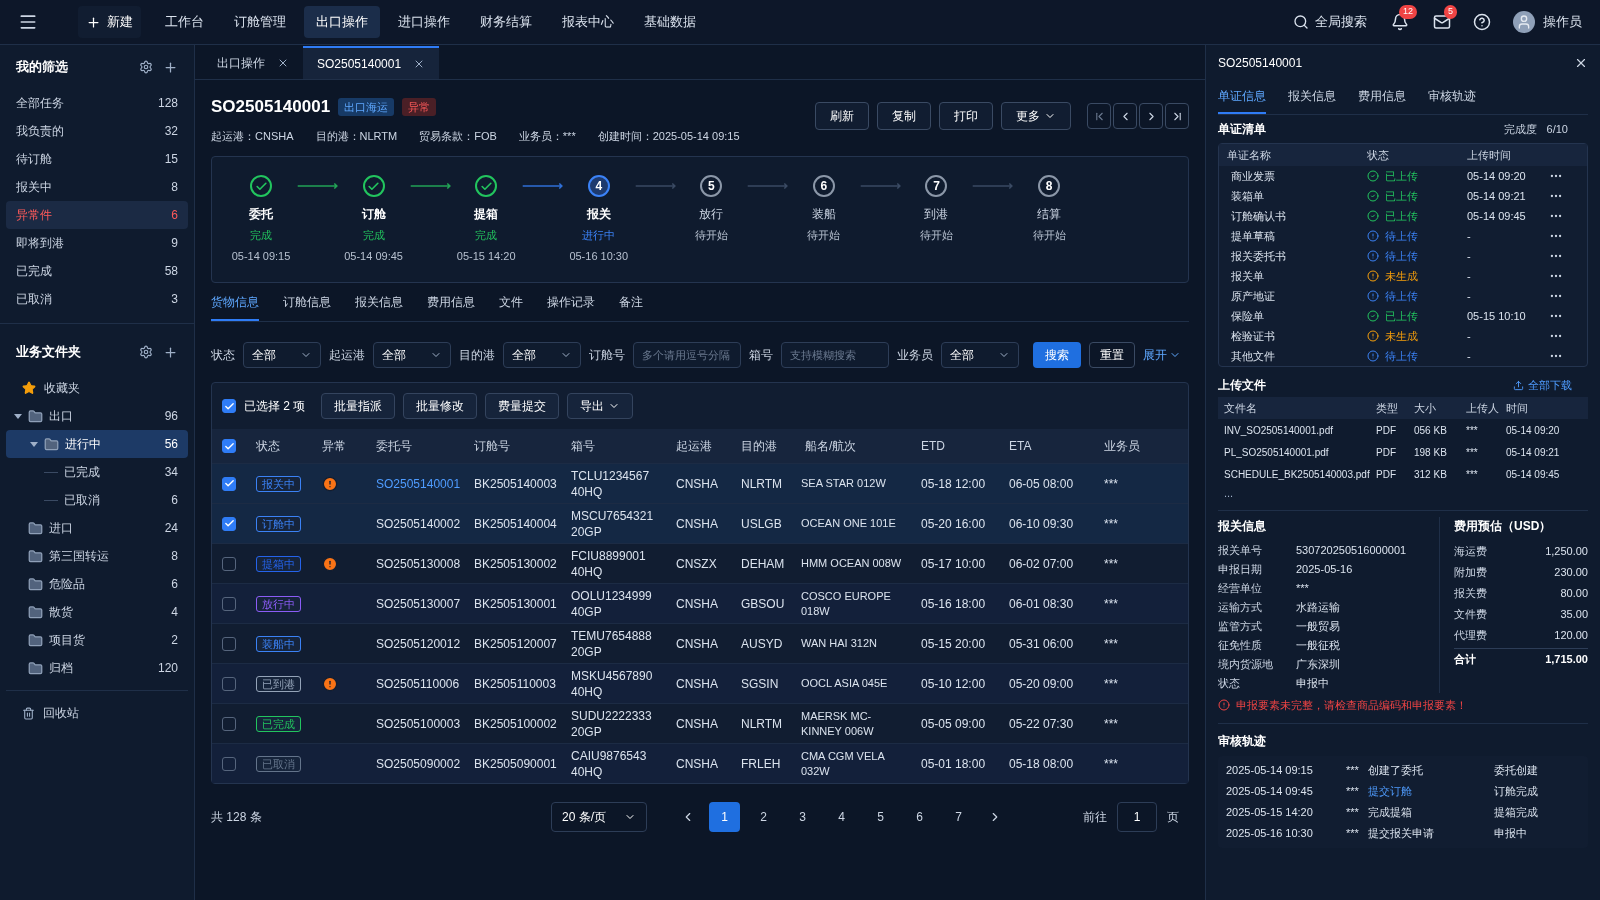 The image size is (1600, 900). I want to click on detail-tab: 备注, so click(631, 305).